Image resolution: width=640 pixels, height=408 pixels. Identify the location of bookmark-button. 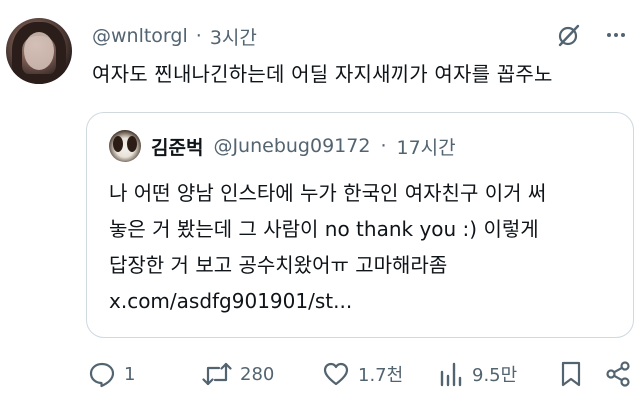
(571, 374).